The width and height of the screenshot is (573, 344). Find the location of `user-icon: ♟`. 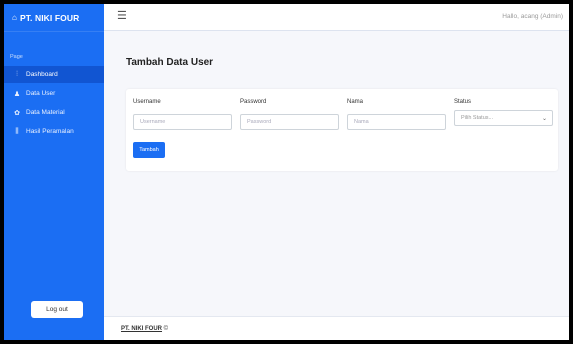

user-icon: ♟ is located at coordinates (17, 94).